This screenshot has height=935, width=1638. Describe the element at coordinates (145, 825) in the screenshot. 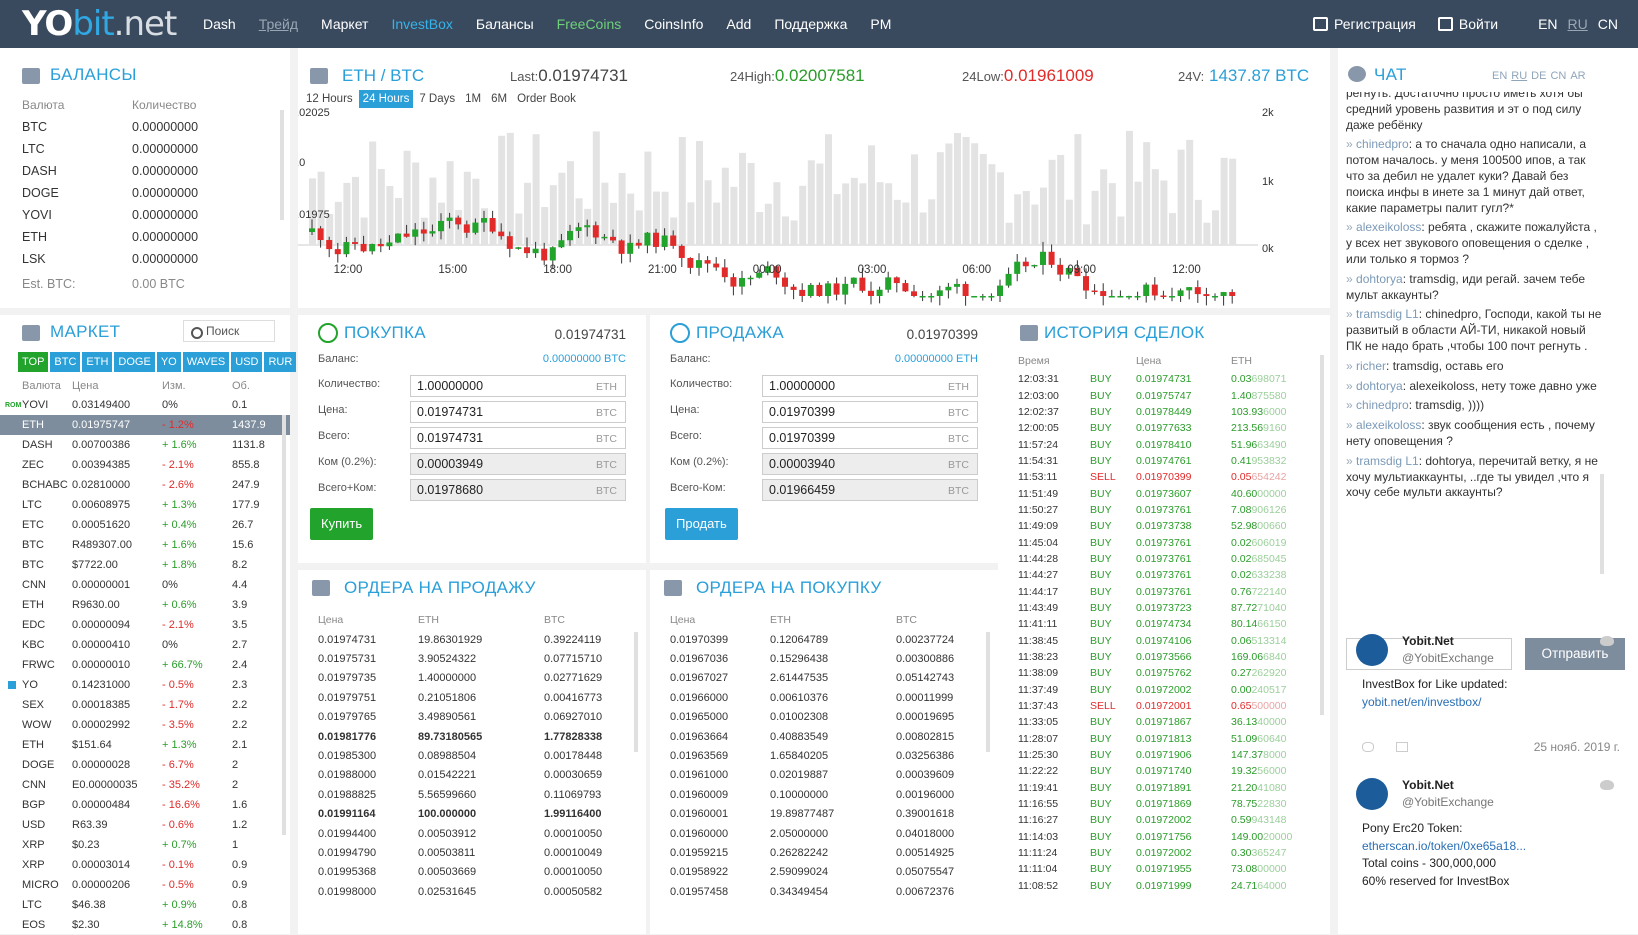

I see `market-row: USD R63.39 - 0.6% 1.2` at that location.